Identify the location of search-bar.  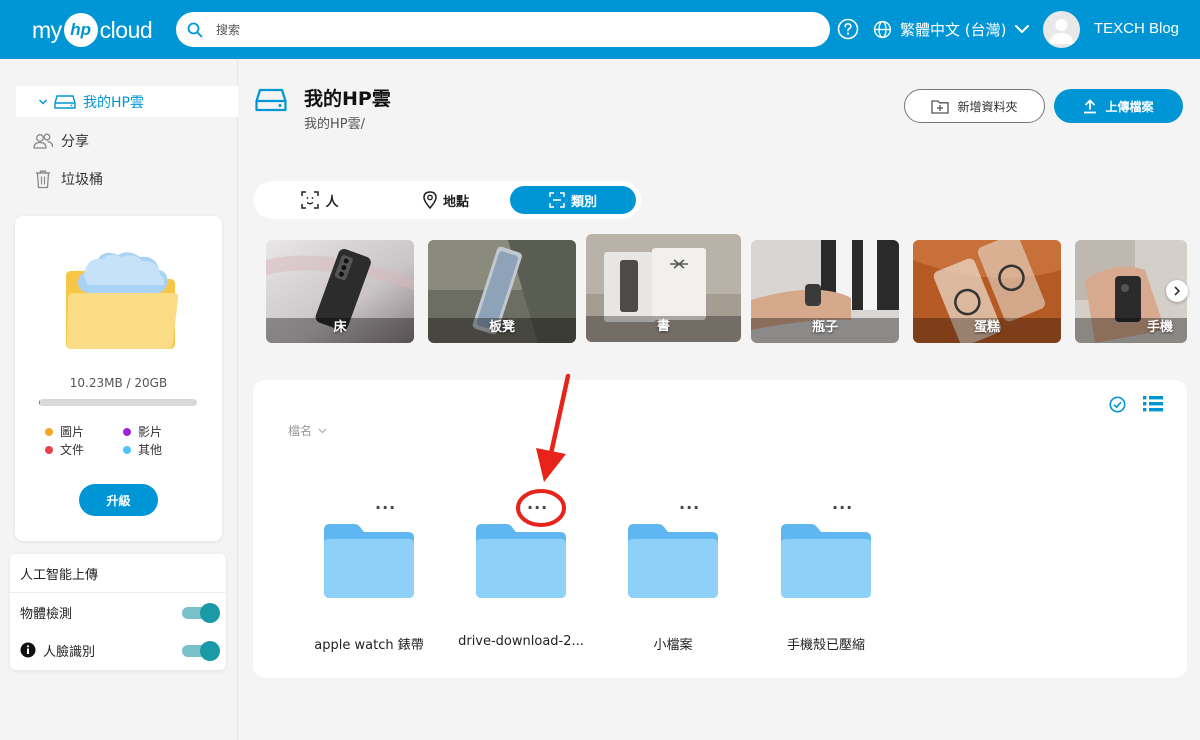
(503, 29).